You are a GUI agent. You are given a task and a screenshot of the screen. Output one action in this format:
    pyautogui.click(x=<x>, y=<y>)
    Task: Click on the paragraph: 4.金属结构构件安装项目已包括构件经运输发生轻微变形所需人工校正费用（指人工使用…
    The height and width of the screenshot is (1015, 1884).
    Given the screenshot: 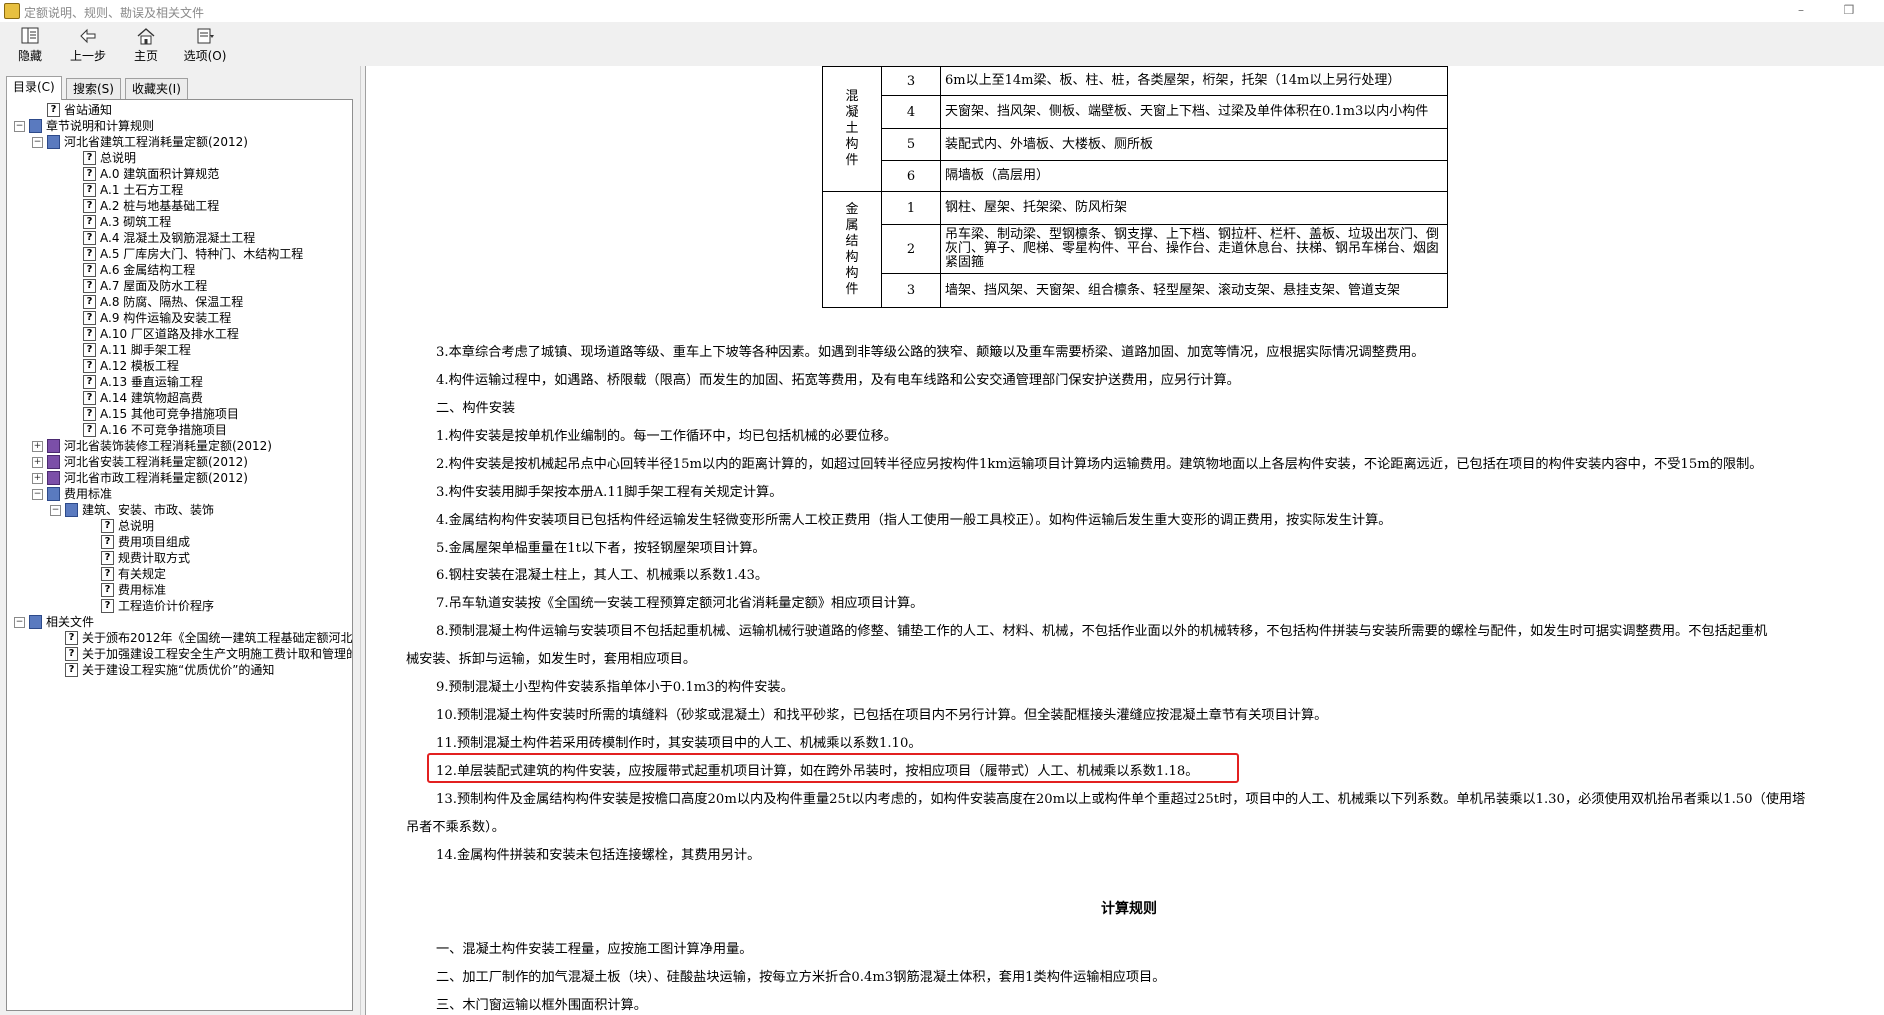 What is the action you would take?
    pyautogui.click(x=914, y=520)
    